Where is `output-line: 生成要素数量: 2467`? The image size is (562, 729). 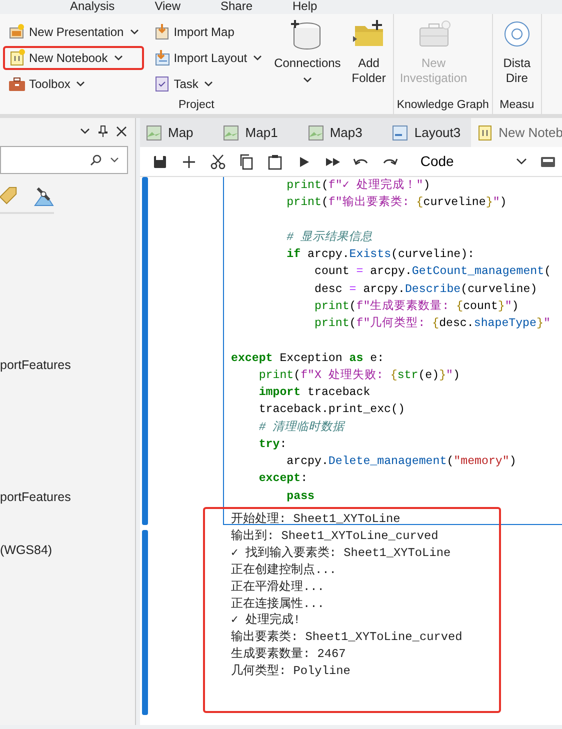 output-line: 生成要素数量: 2467 is located at coordinates (288, 655).